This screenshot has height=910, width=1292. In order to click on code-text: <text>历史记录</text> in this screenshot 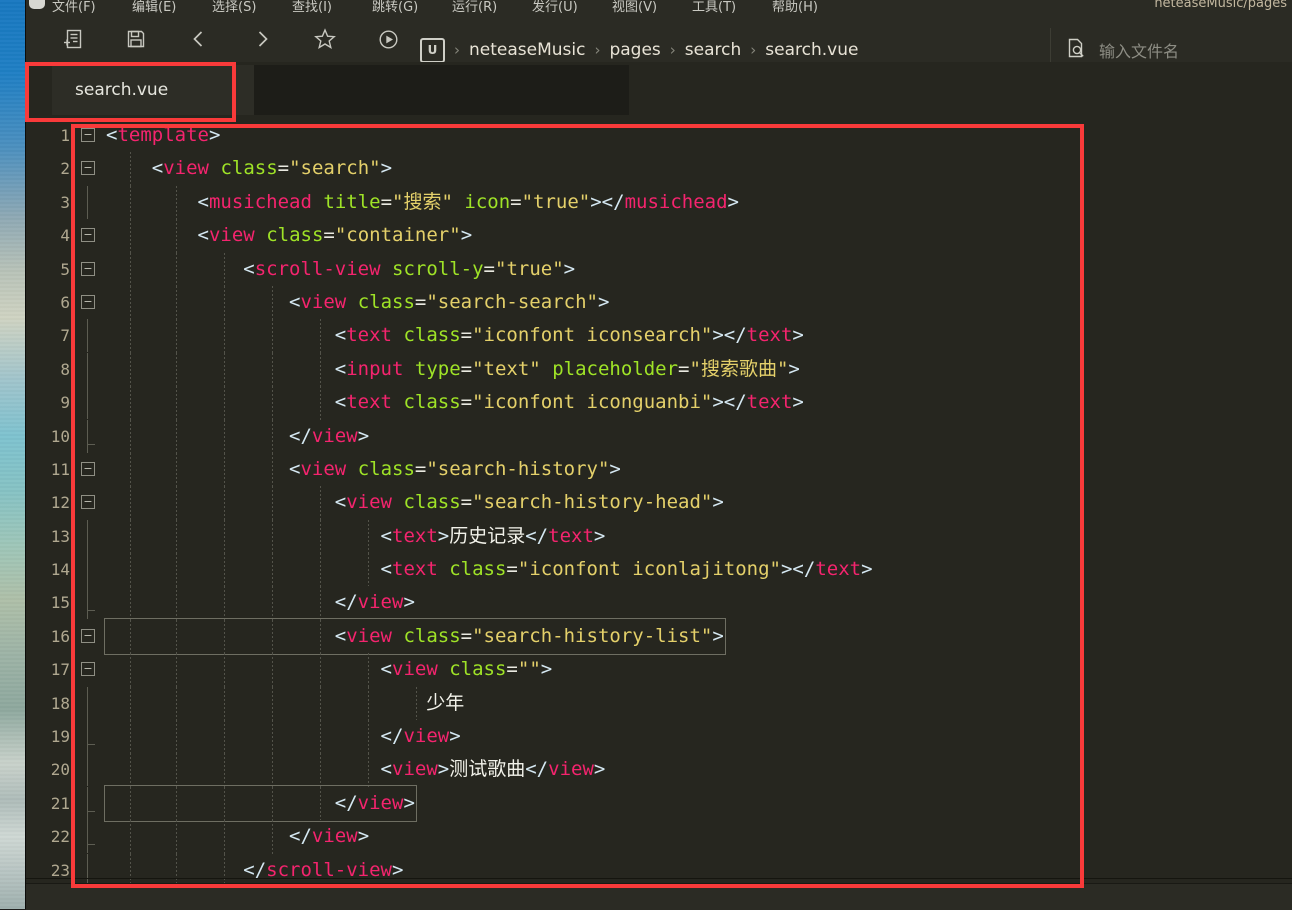, I will do `click(493, 535)`.